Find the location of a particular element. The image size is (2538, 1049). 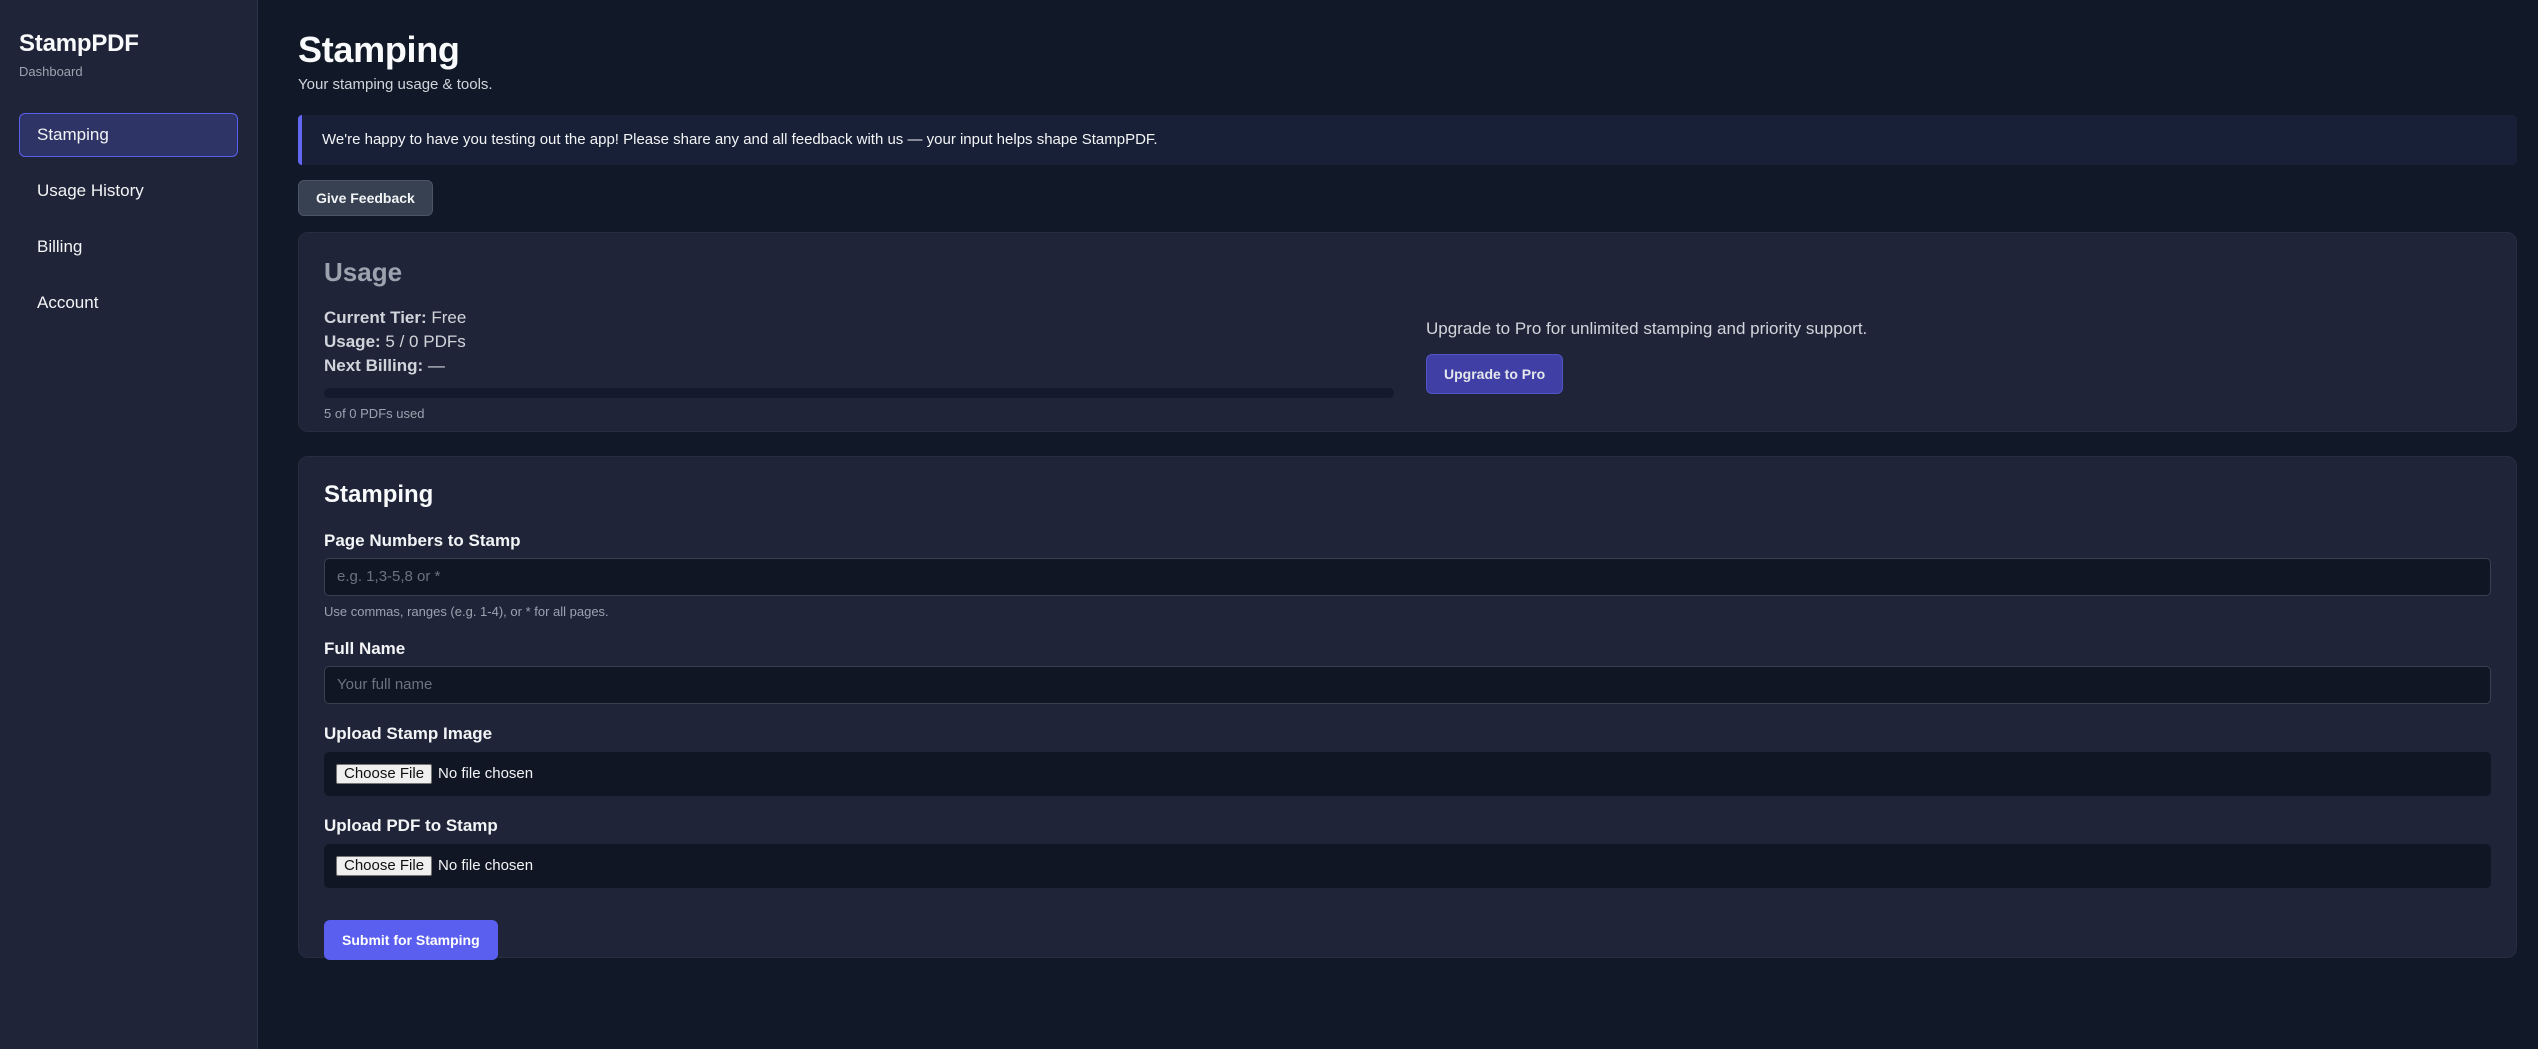

sidebar-nav: Stamping Usage History Billing Account is located at coordinates (128, 219).